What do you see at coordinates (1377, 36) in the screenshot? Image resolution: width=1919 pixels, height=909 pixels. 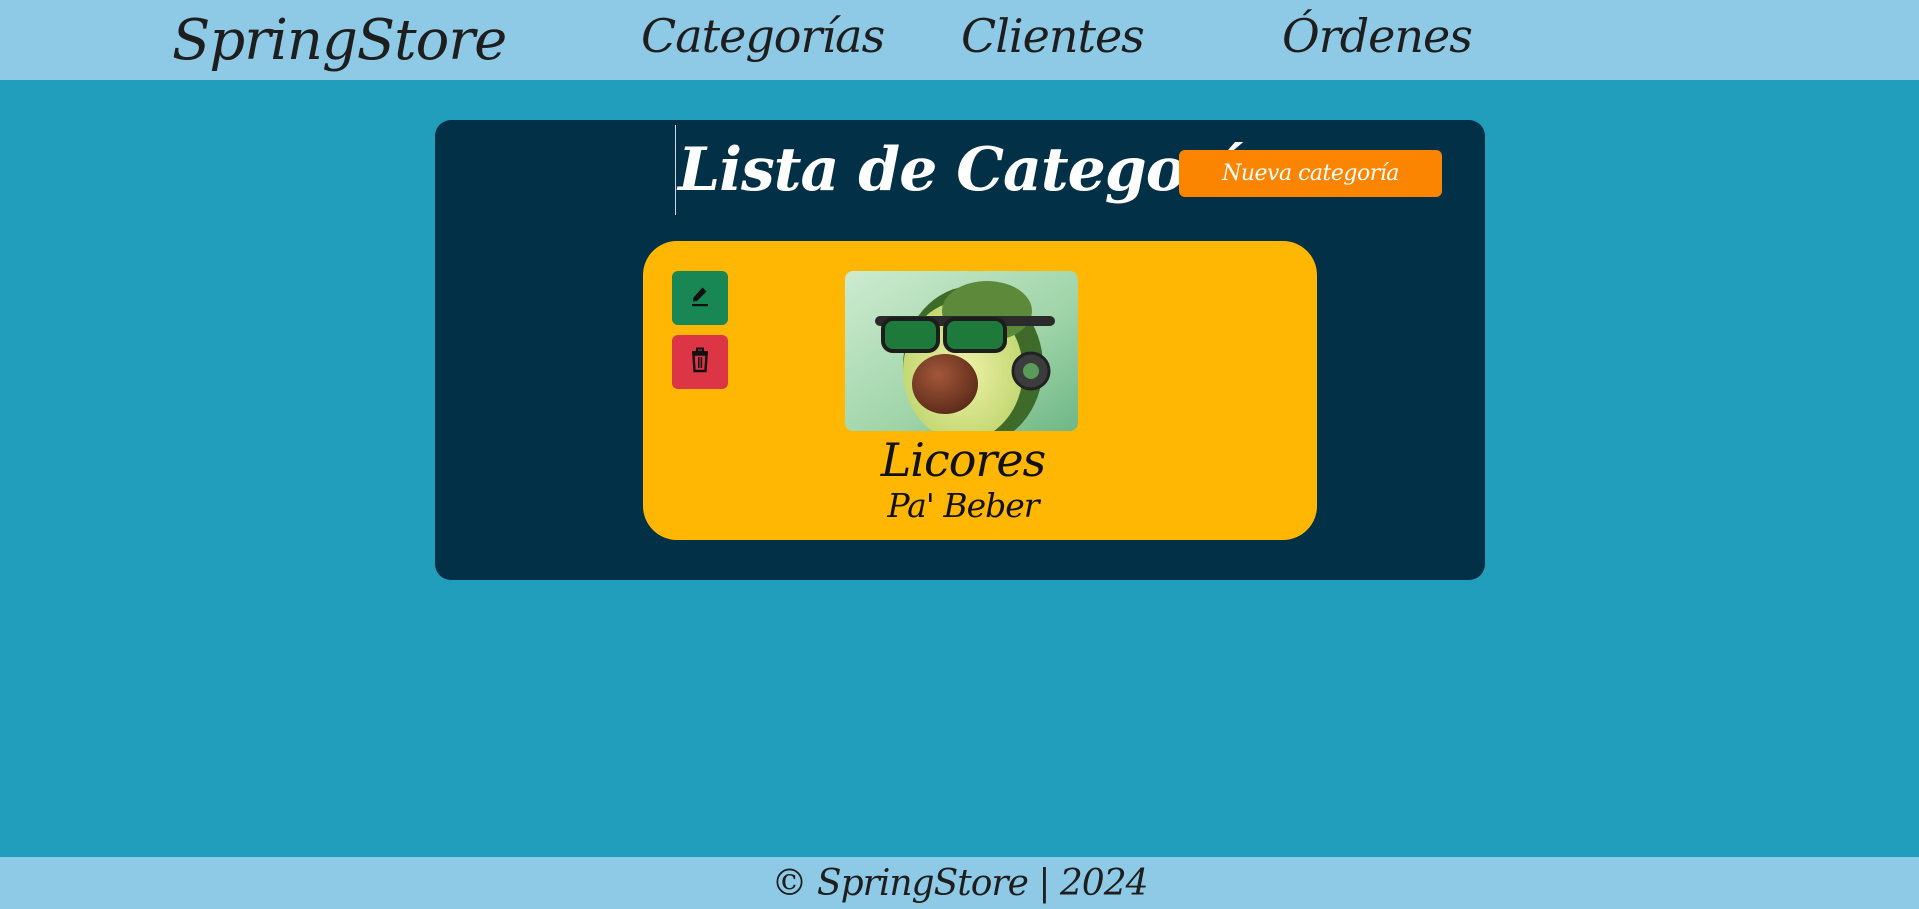 I see `nav-link-ordenes: Órdenes` at bounding box center [1377, 36].